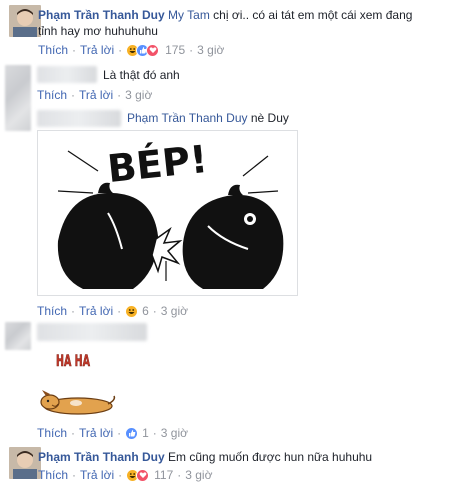  I want to click on reaction-count: 6, so click(145, 311).